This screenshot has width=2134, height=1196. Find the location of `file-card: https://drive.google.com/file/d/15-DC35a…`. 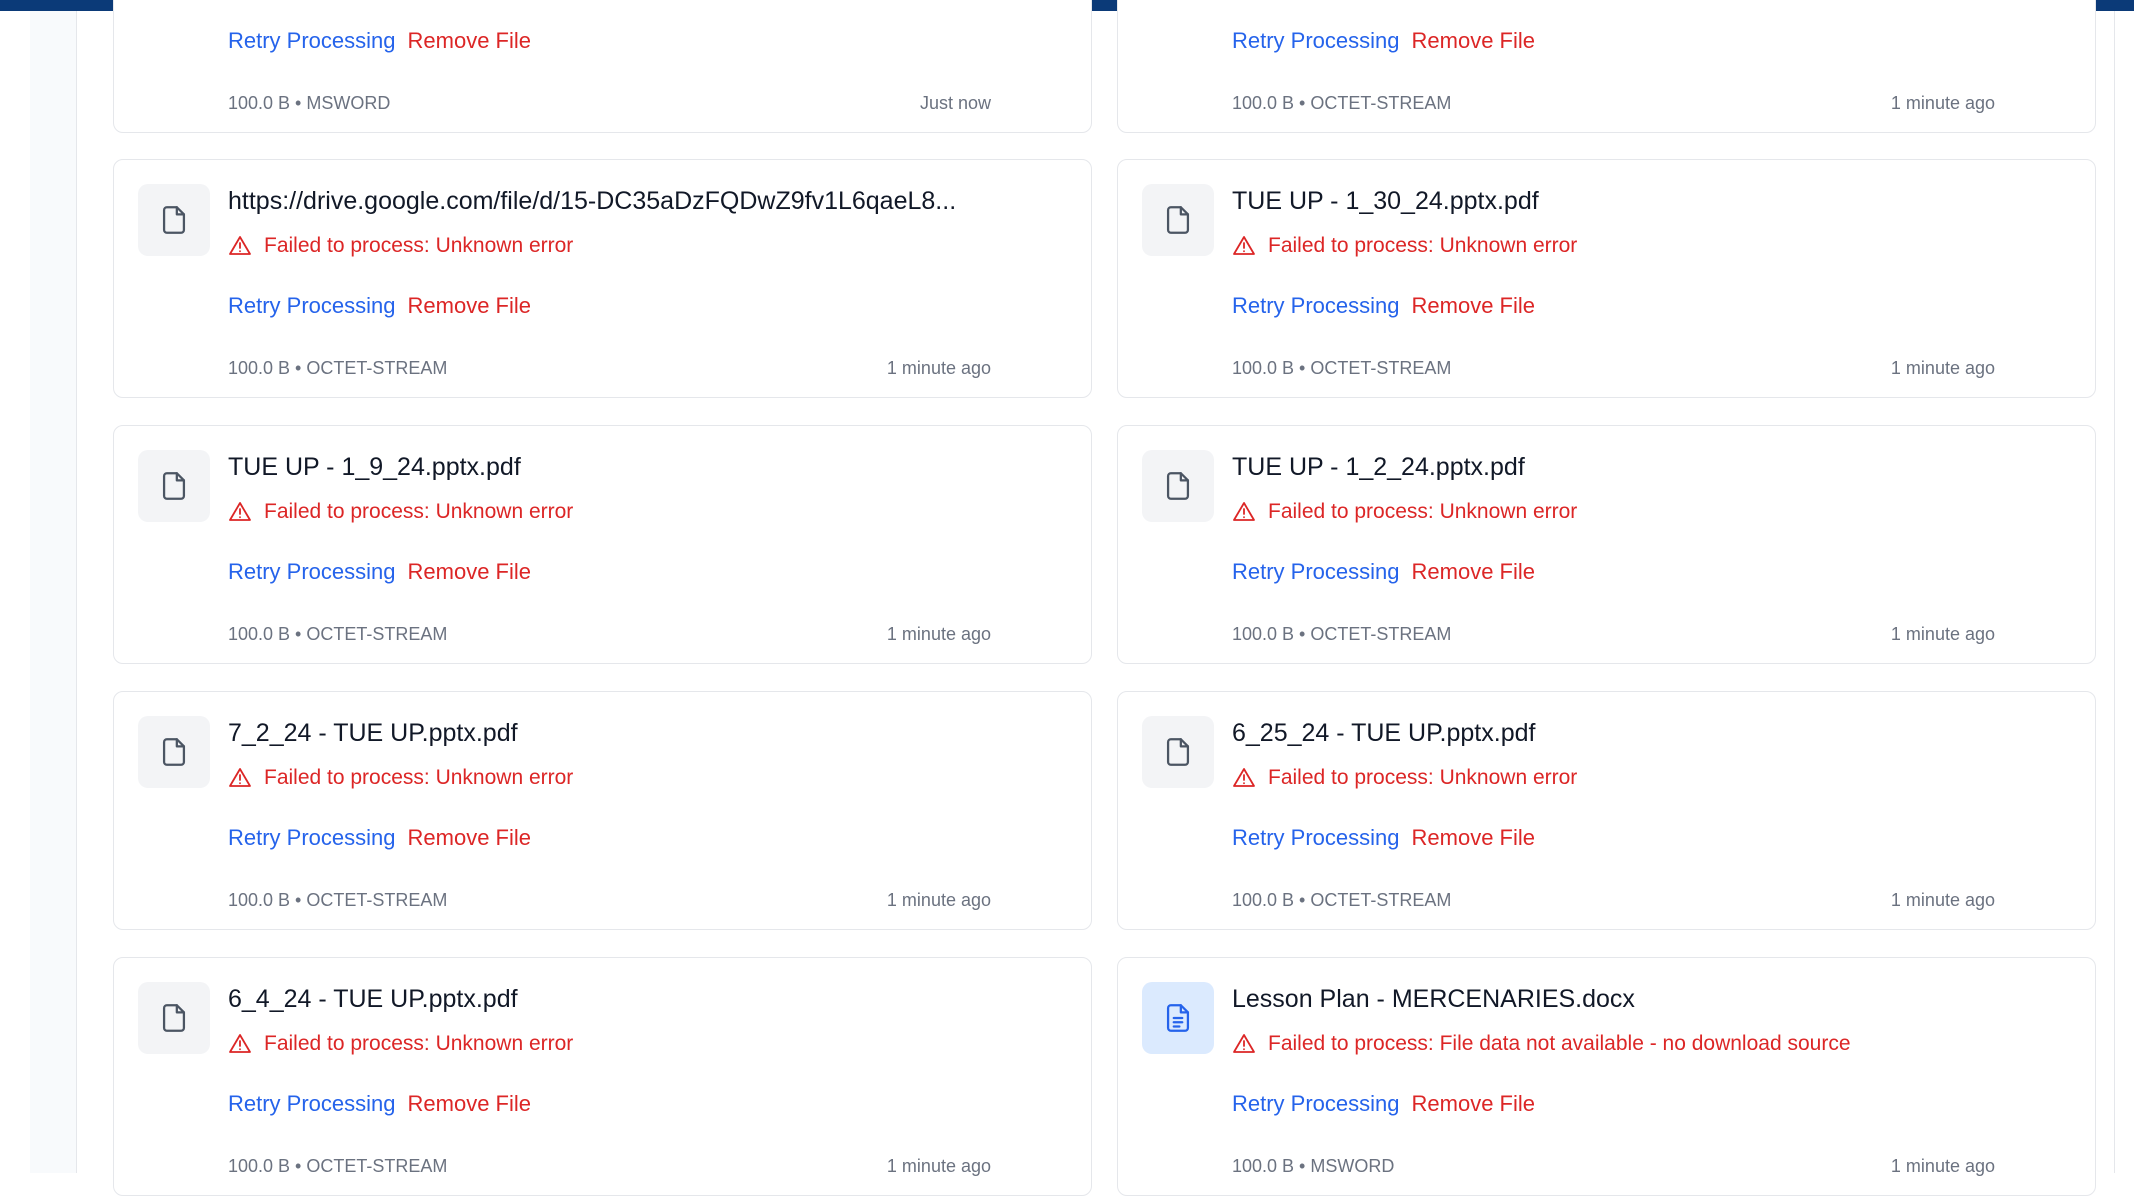

file-card: https://drive.google.com/file/d/15-DC35a… is located at coordinates (602, 278).